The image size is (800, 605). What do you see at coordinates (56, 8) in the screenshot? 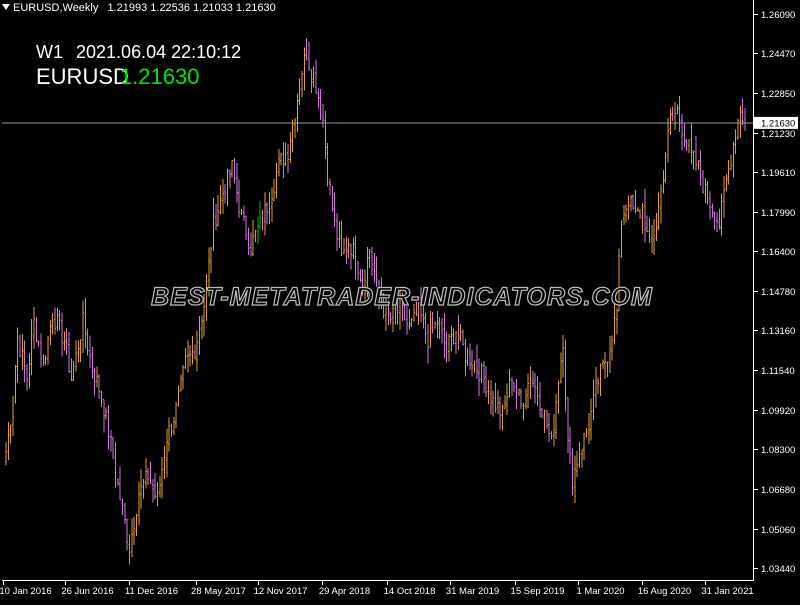
I see `symbol-timeframe-label: EURUSD,Weekly` at bounding box center [56, 8].